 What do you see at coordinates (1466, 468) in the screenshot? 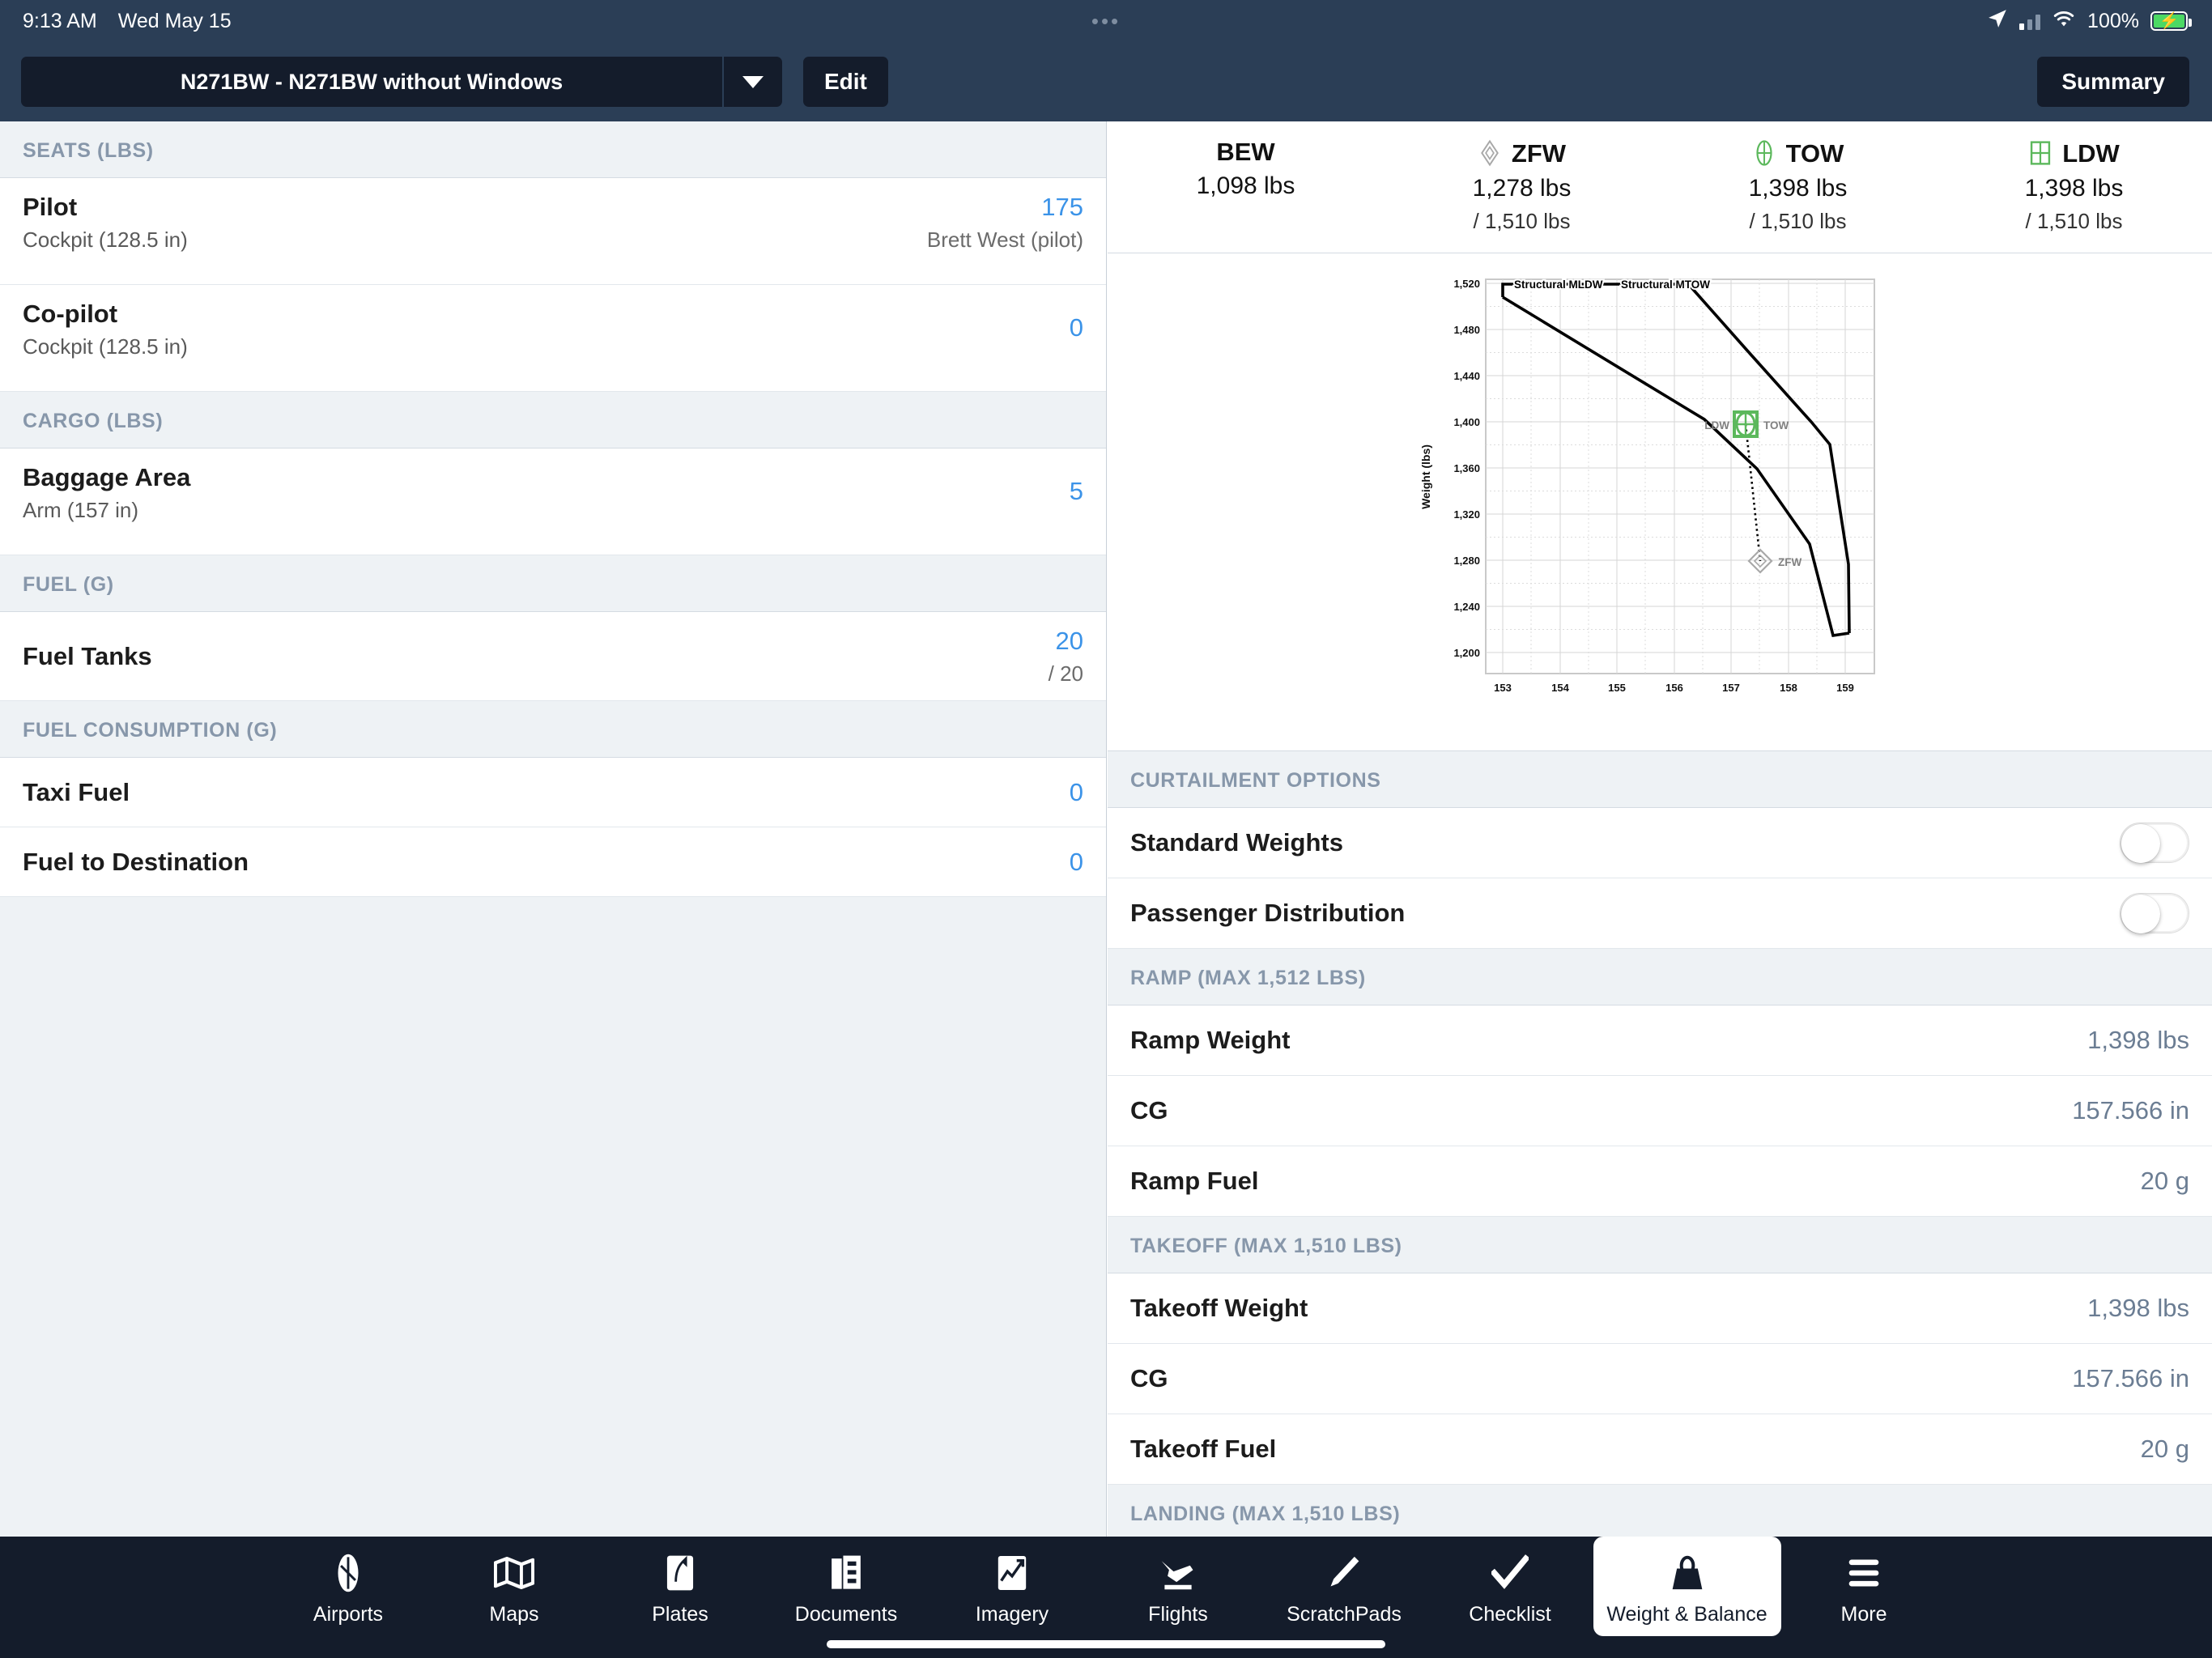
I see `svg-text: 1,360` at bounding box center [1466, 468].